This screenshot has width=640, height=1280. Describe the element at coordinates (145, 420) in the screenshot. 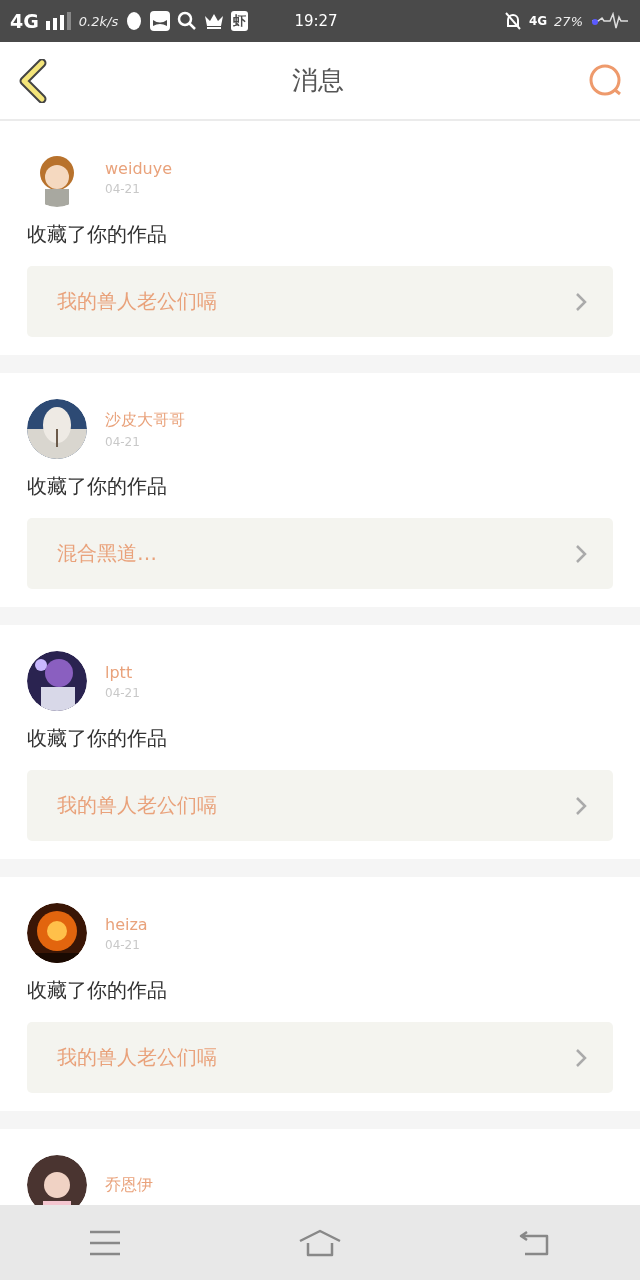

I see `user-name: 沙皮大哥哥` at that location.